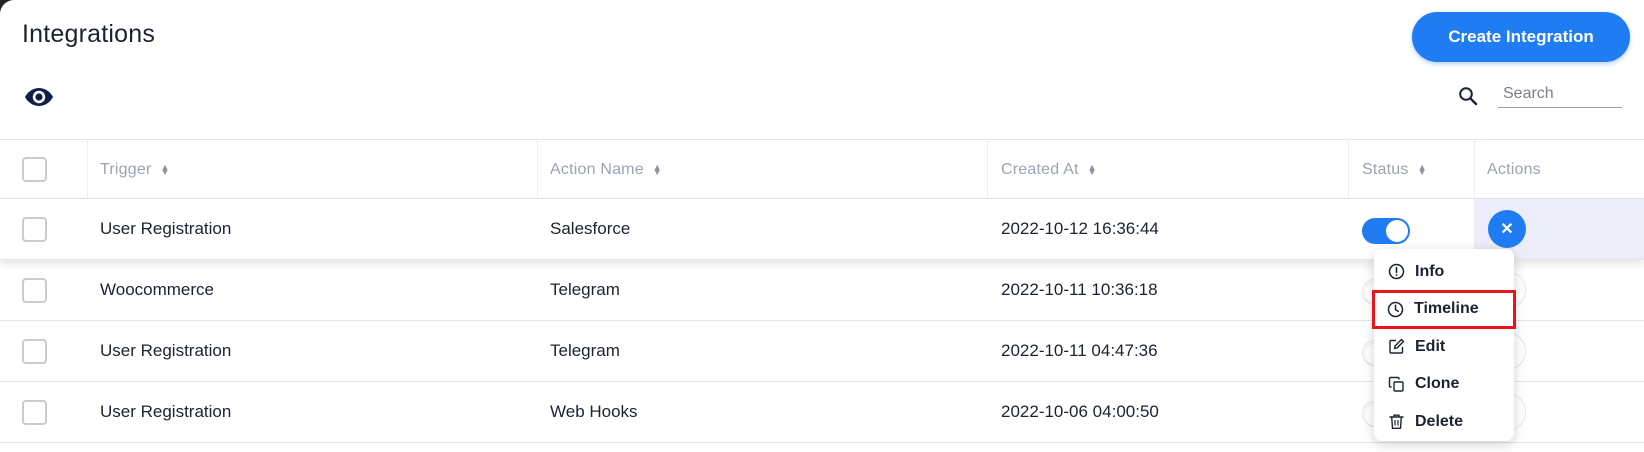 The height and width of the screenshot is (452, 1644). What do you see at coordinates (1514, 169) in the screenshot?
I see `column-label: Actions` at bounding box center [1514, 169].